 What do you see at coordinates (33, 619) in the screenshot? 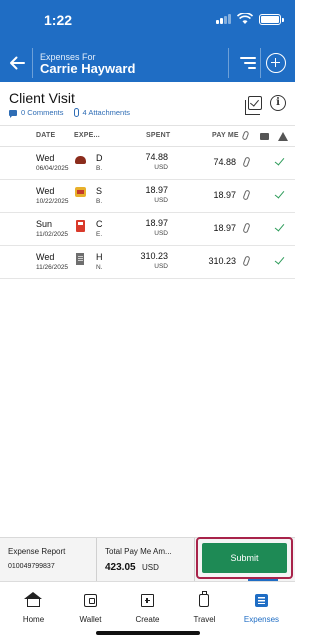
I see `tab-label: Home` at bounding box center [33, 619].